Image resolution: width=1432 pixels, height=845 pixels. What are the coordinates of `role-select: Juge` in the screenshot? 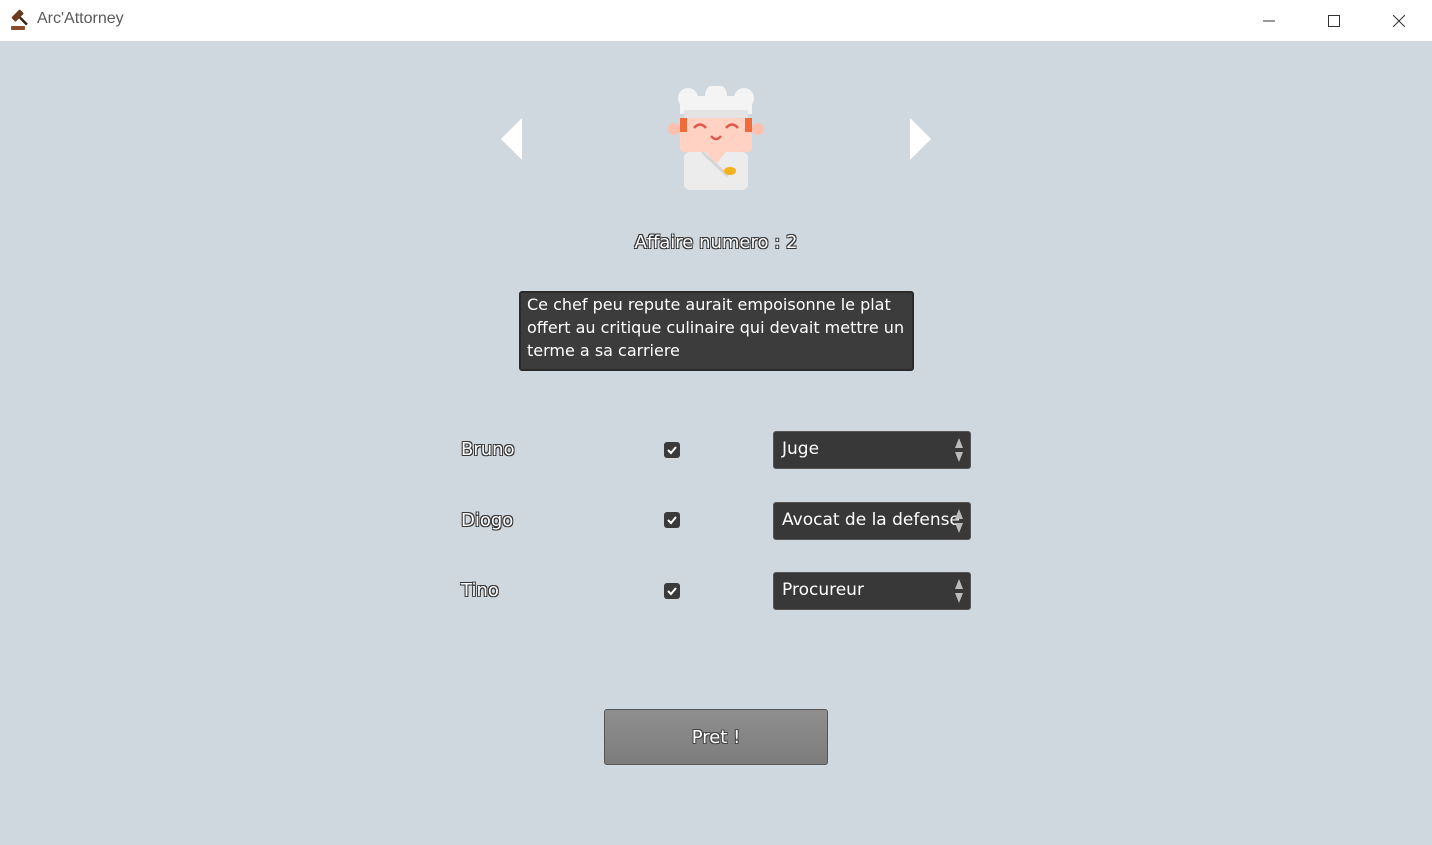 It's located at (872, 450).